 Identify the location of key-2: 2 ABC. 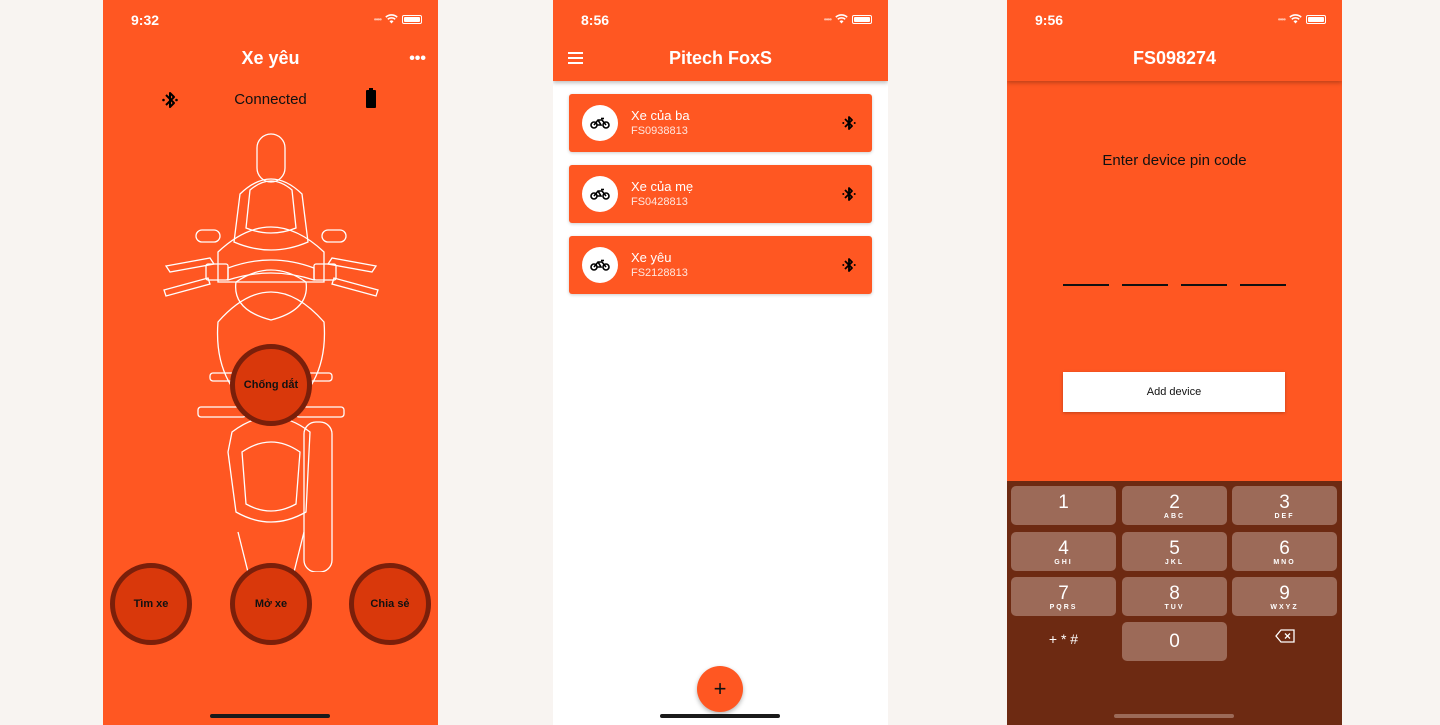
(1174, 505).